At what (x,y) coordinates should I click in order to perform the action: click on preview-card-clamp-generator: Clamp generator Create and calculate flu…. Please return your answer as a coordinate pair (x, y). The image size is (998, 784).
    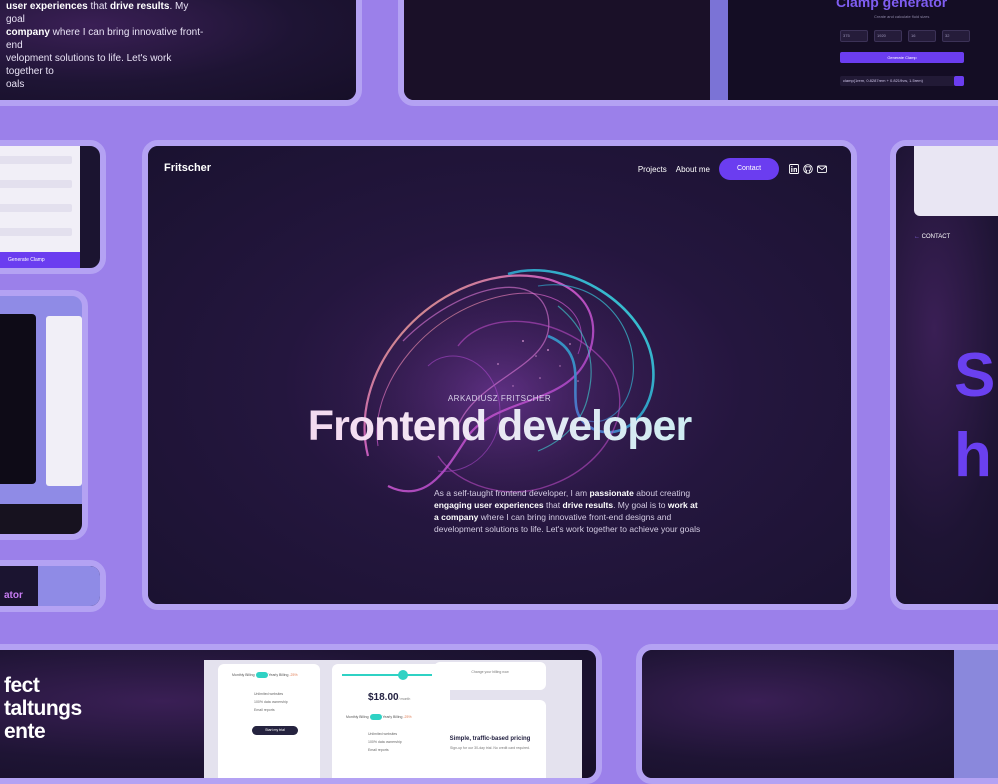
    Looking at the image, I should click on (698, 53).